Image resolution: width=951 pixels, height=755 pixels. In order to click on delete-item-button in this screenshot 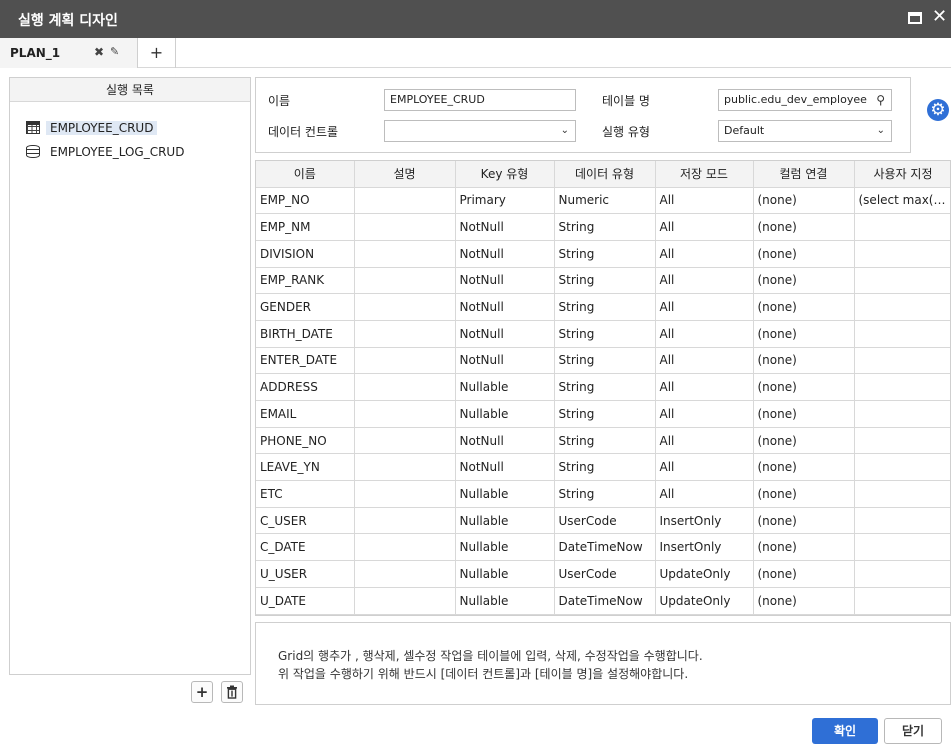, I will do `click(232, 692)`.